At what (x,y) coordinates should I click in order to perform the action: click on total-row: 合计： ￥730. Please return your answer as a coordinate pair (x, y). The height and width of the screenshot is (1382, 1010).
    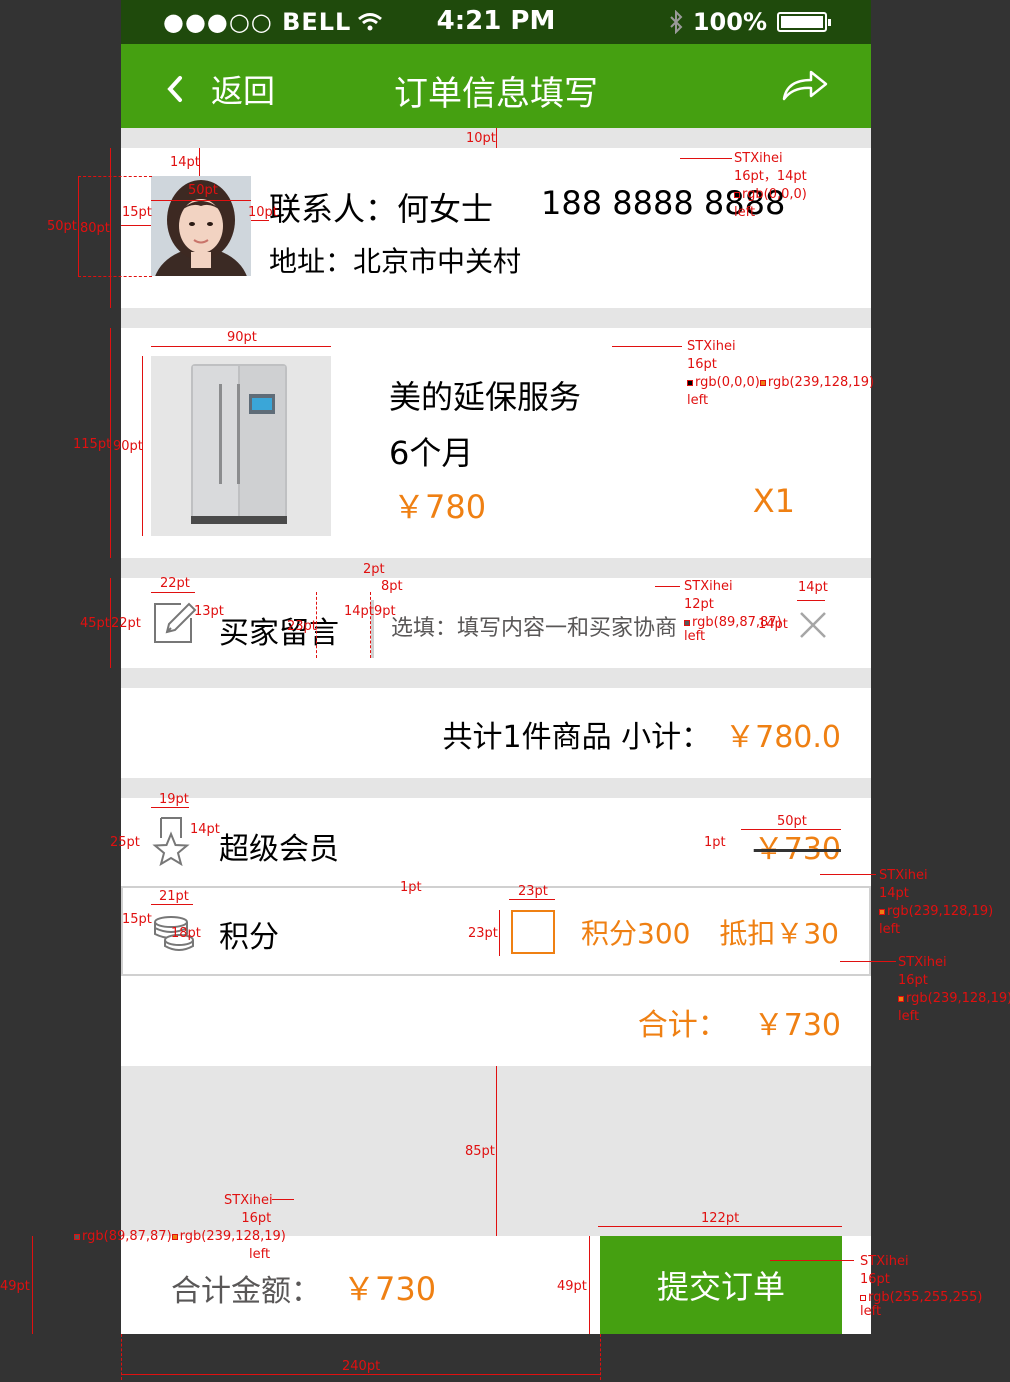
    Looking at the image, I should click on (496, 1021).